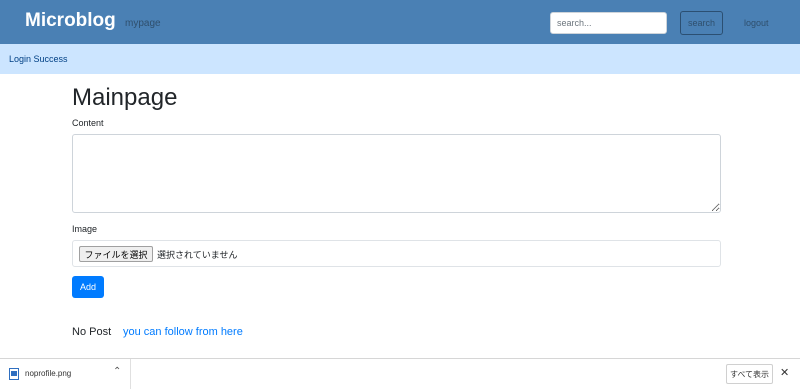 The width and height of the screenshot is (800, 389). What do you see at coordinates (125, 97) in the screenshot?
I see `page-title: Mainpage` at bounding box center [125, 97].